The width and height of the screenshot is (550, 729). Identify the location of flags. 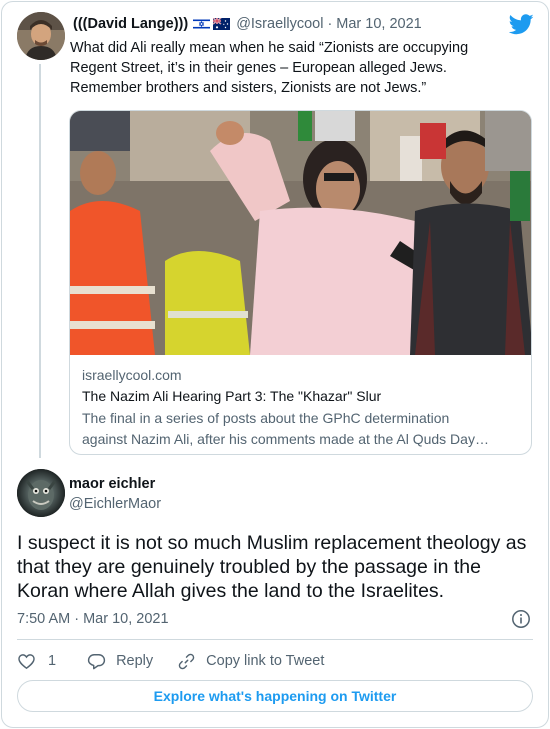
(212, 24).